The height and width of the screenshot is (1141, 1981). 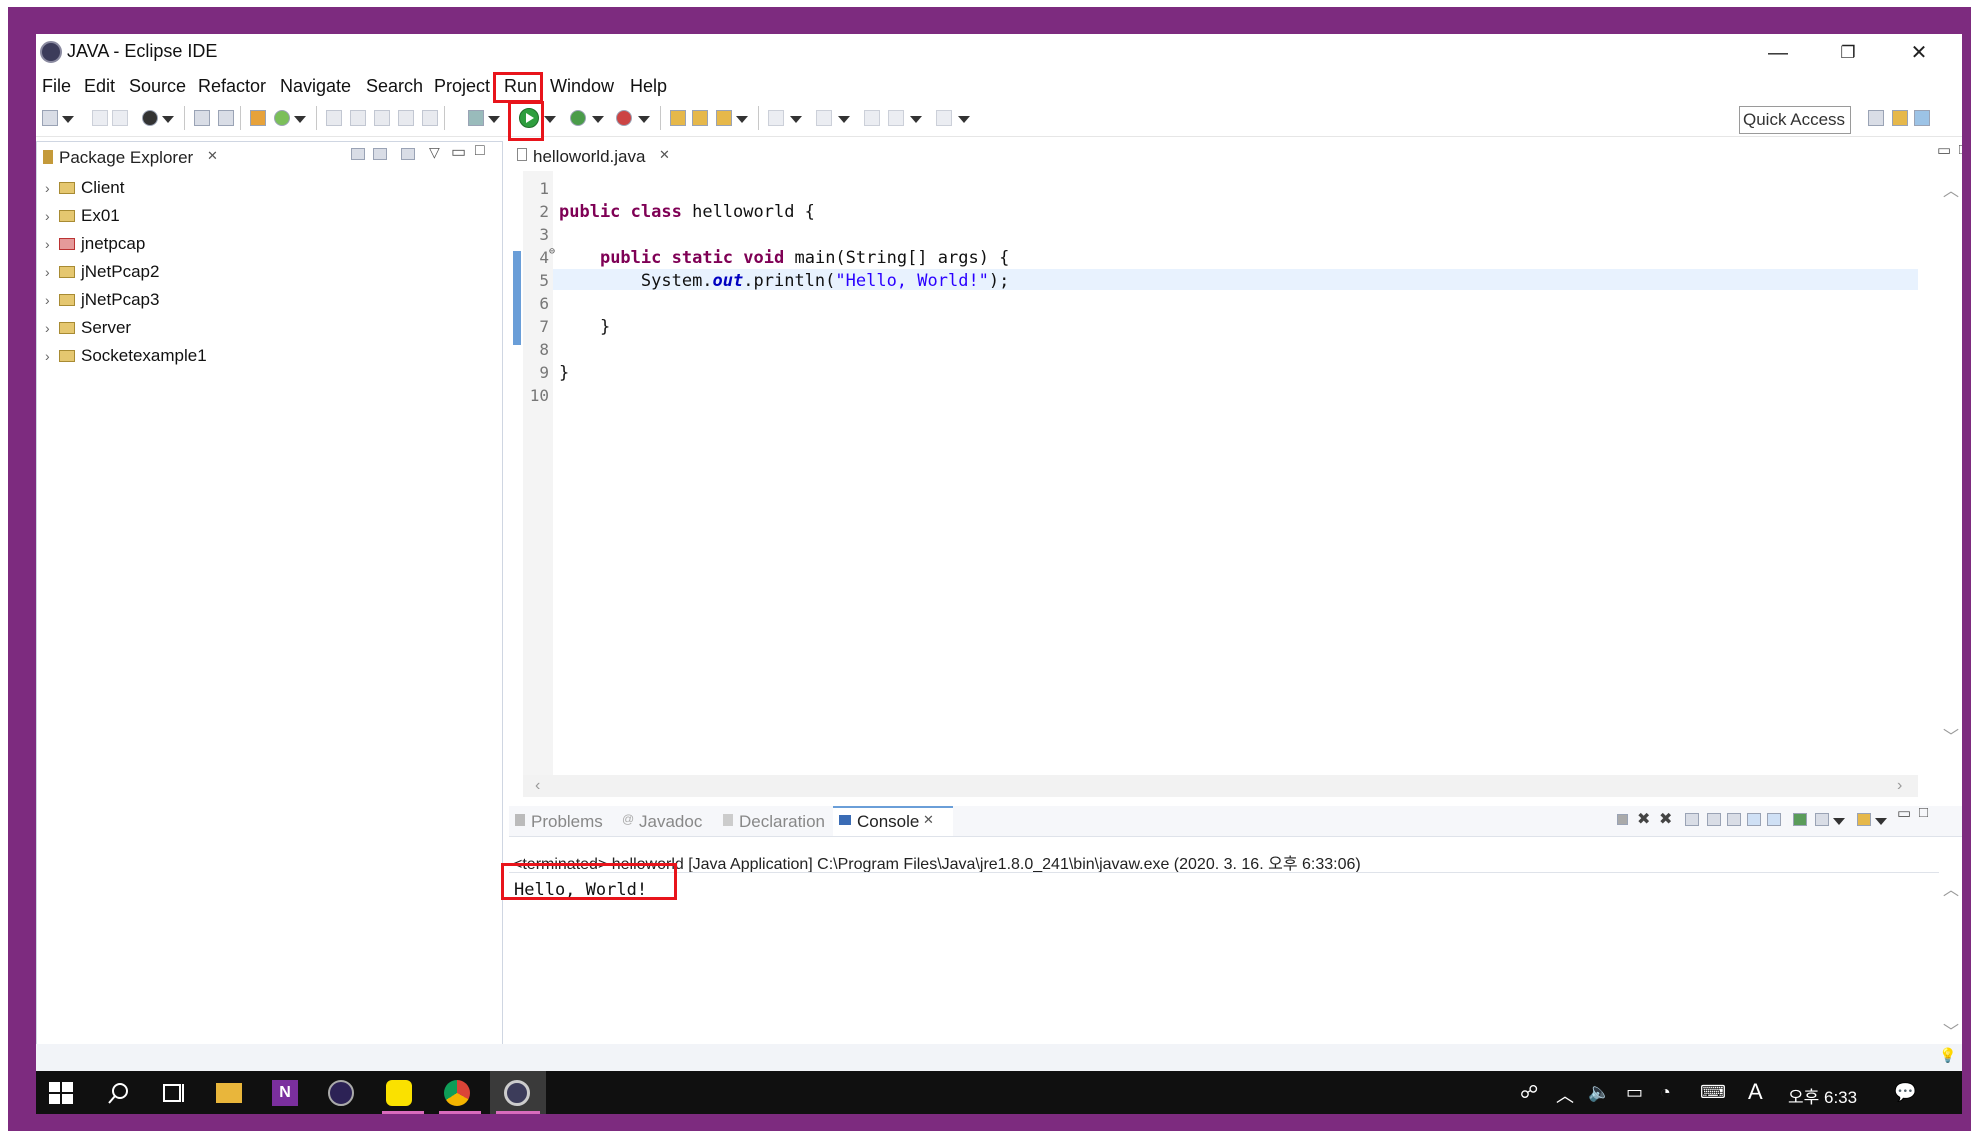 What do you see at coordinates (1634, 1092) in the screenshot?
I see `battery-icon: ▭` at bounding box center [1634, 1092].